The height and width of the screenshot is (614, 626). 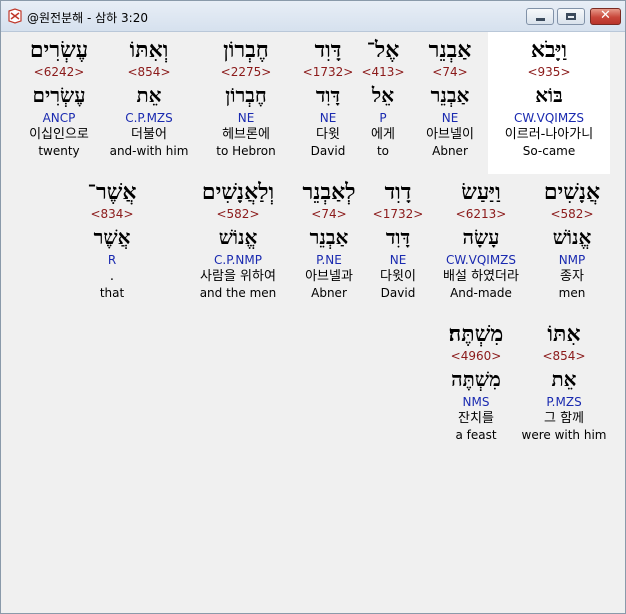 What do you see at coordinates (572, 260) in the screenshot?
I see `morph-code: NMP` at bounding box center [572, 260].